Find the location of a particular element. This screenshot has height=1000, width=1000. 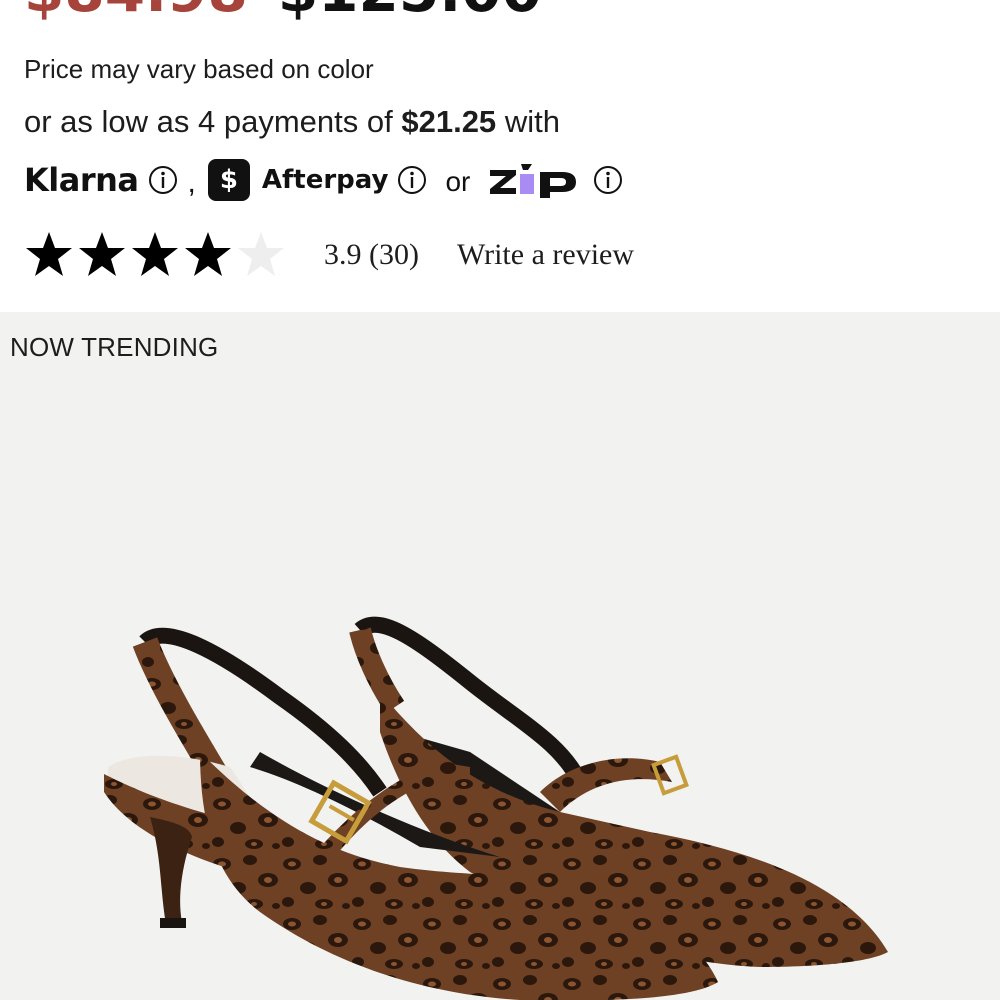

original-price: $125.00 is located at coordinates (410, 13).